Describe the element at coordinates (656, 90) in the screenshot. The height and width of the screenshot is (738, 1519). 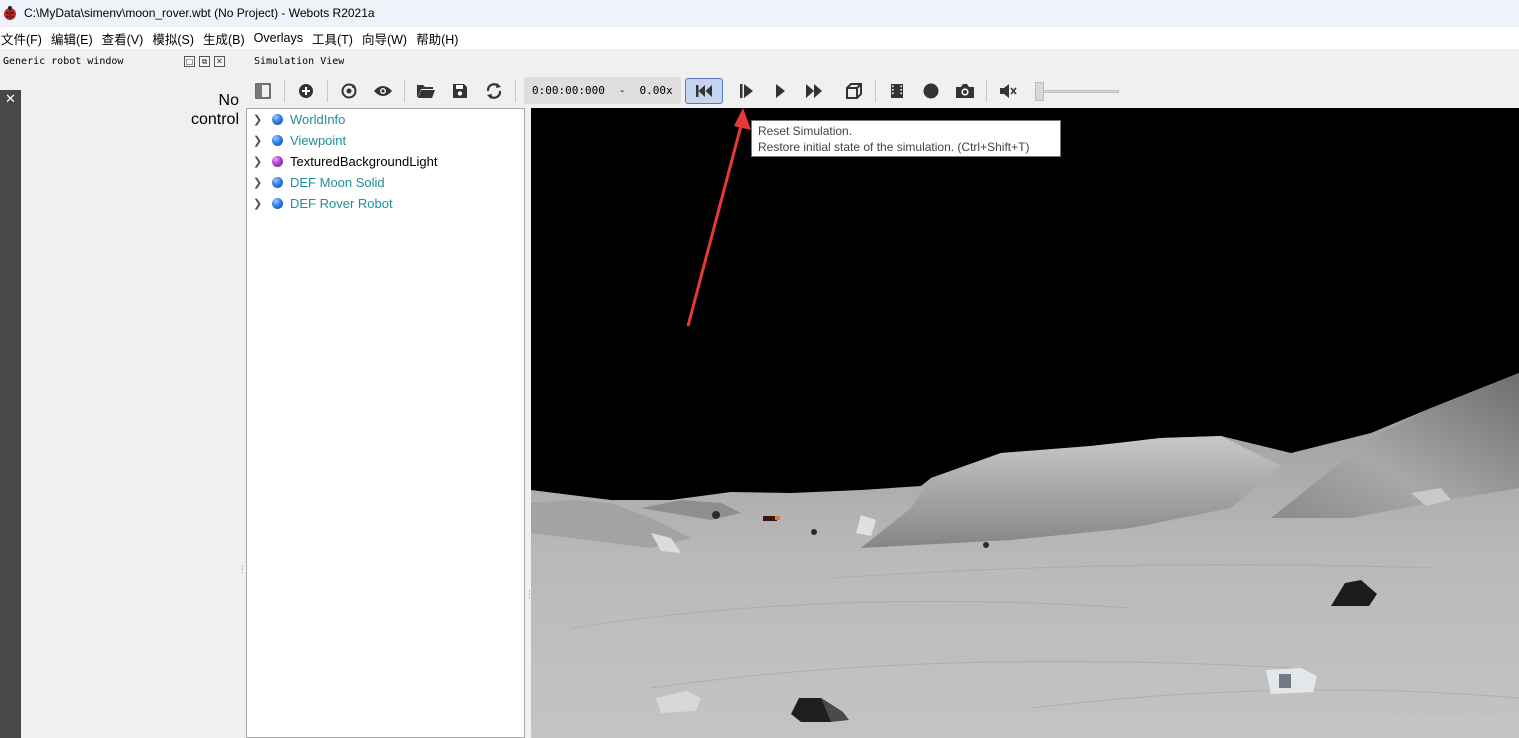
I see `simulation-speed: 0.00x` at that location.